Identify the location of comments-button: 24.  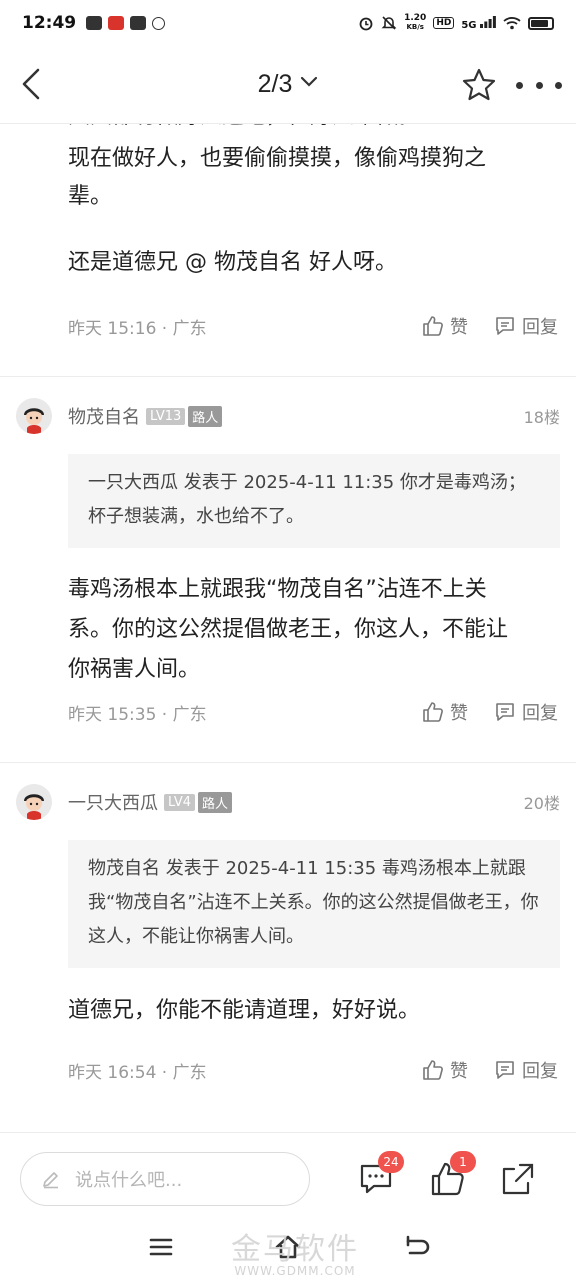
(381, 1174).